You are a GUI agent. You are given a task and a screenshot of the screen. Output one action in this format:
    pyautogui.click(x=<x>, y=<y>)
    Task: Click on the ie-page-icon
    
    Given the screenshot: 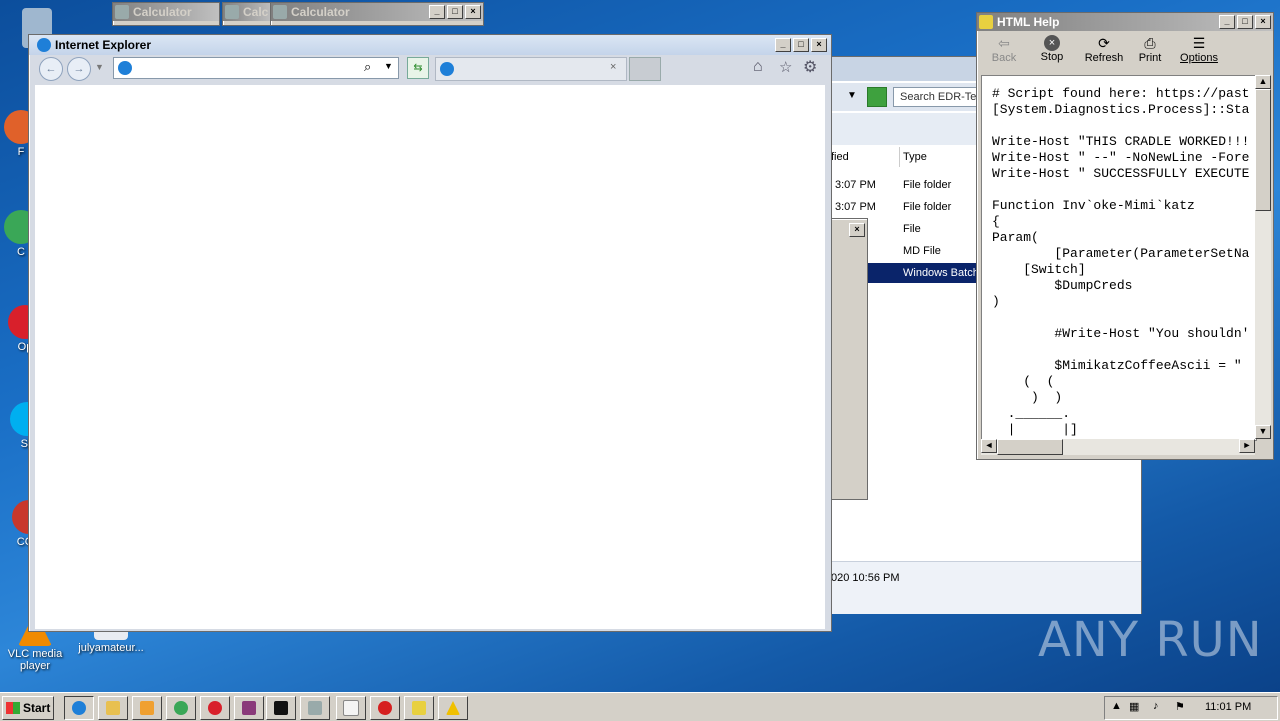 What is the action you would take?
    pyautogui.click(x=125, y=68)
    